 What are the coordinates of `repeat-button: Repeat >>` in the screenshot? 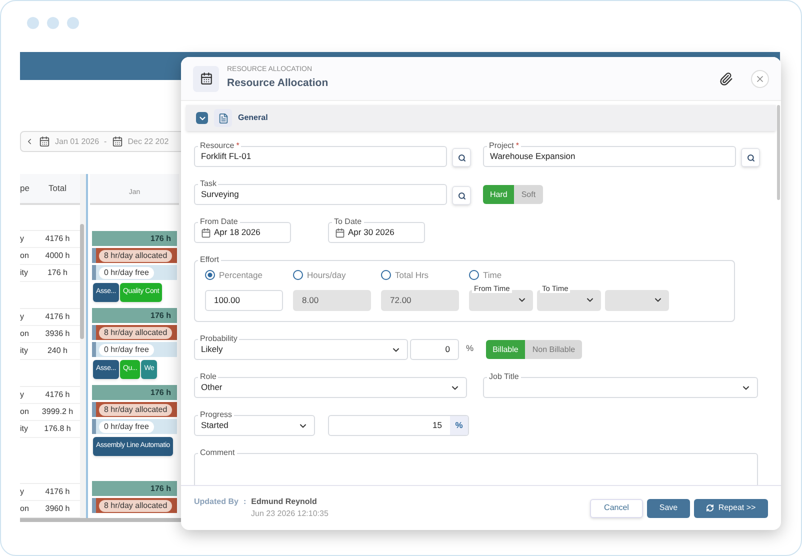 It's located at (731, 508).